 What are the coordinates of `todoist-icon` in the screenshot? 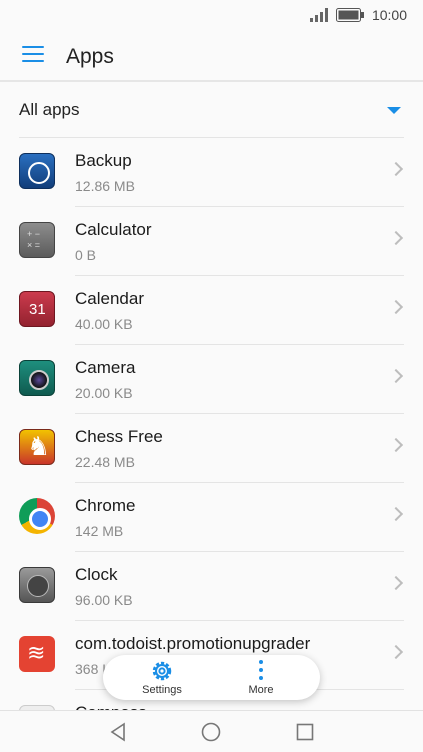 It's located at (37, 654).